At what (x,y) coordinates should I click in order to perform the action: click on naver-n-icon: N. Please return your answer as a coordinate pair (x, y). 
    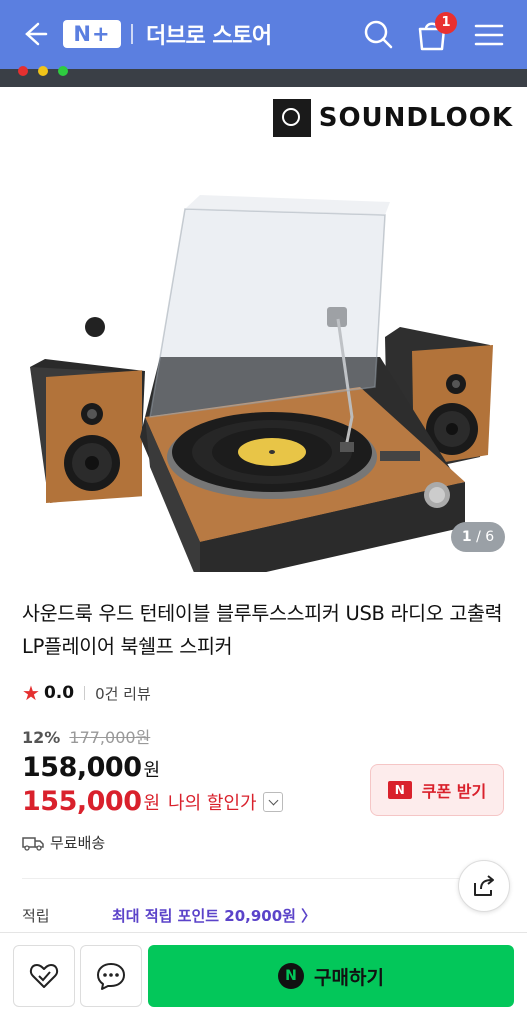
    Looking at the image, I should click on (399, 790).